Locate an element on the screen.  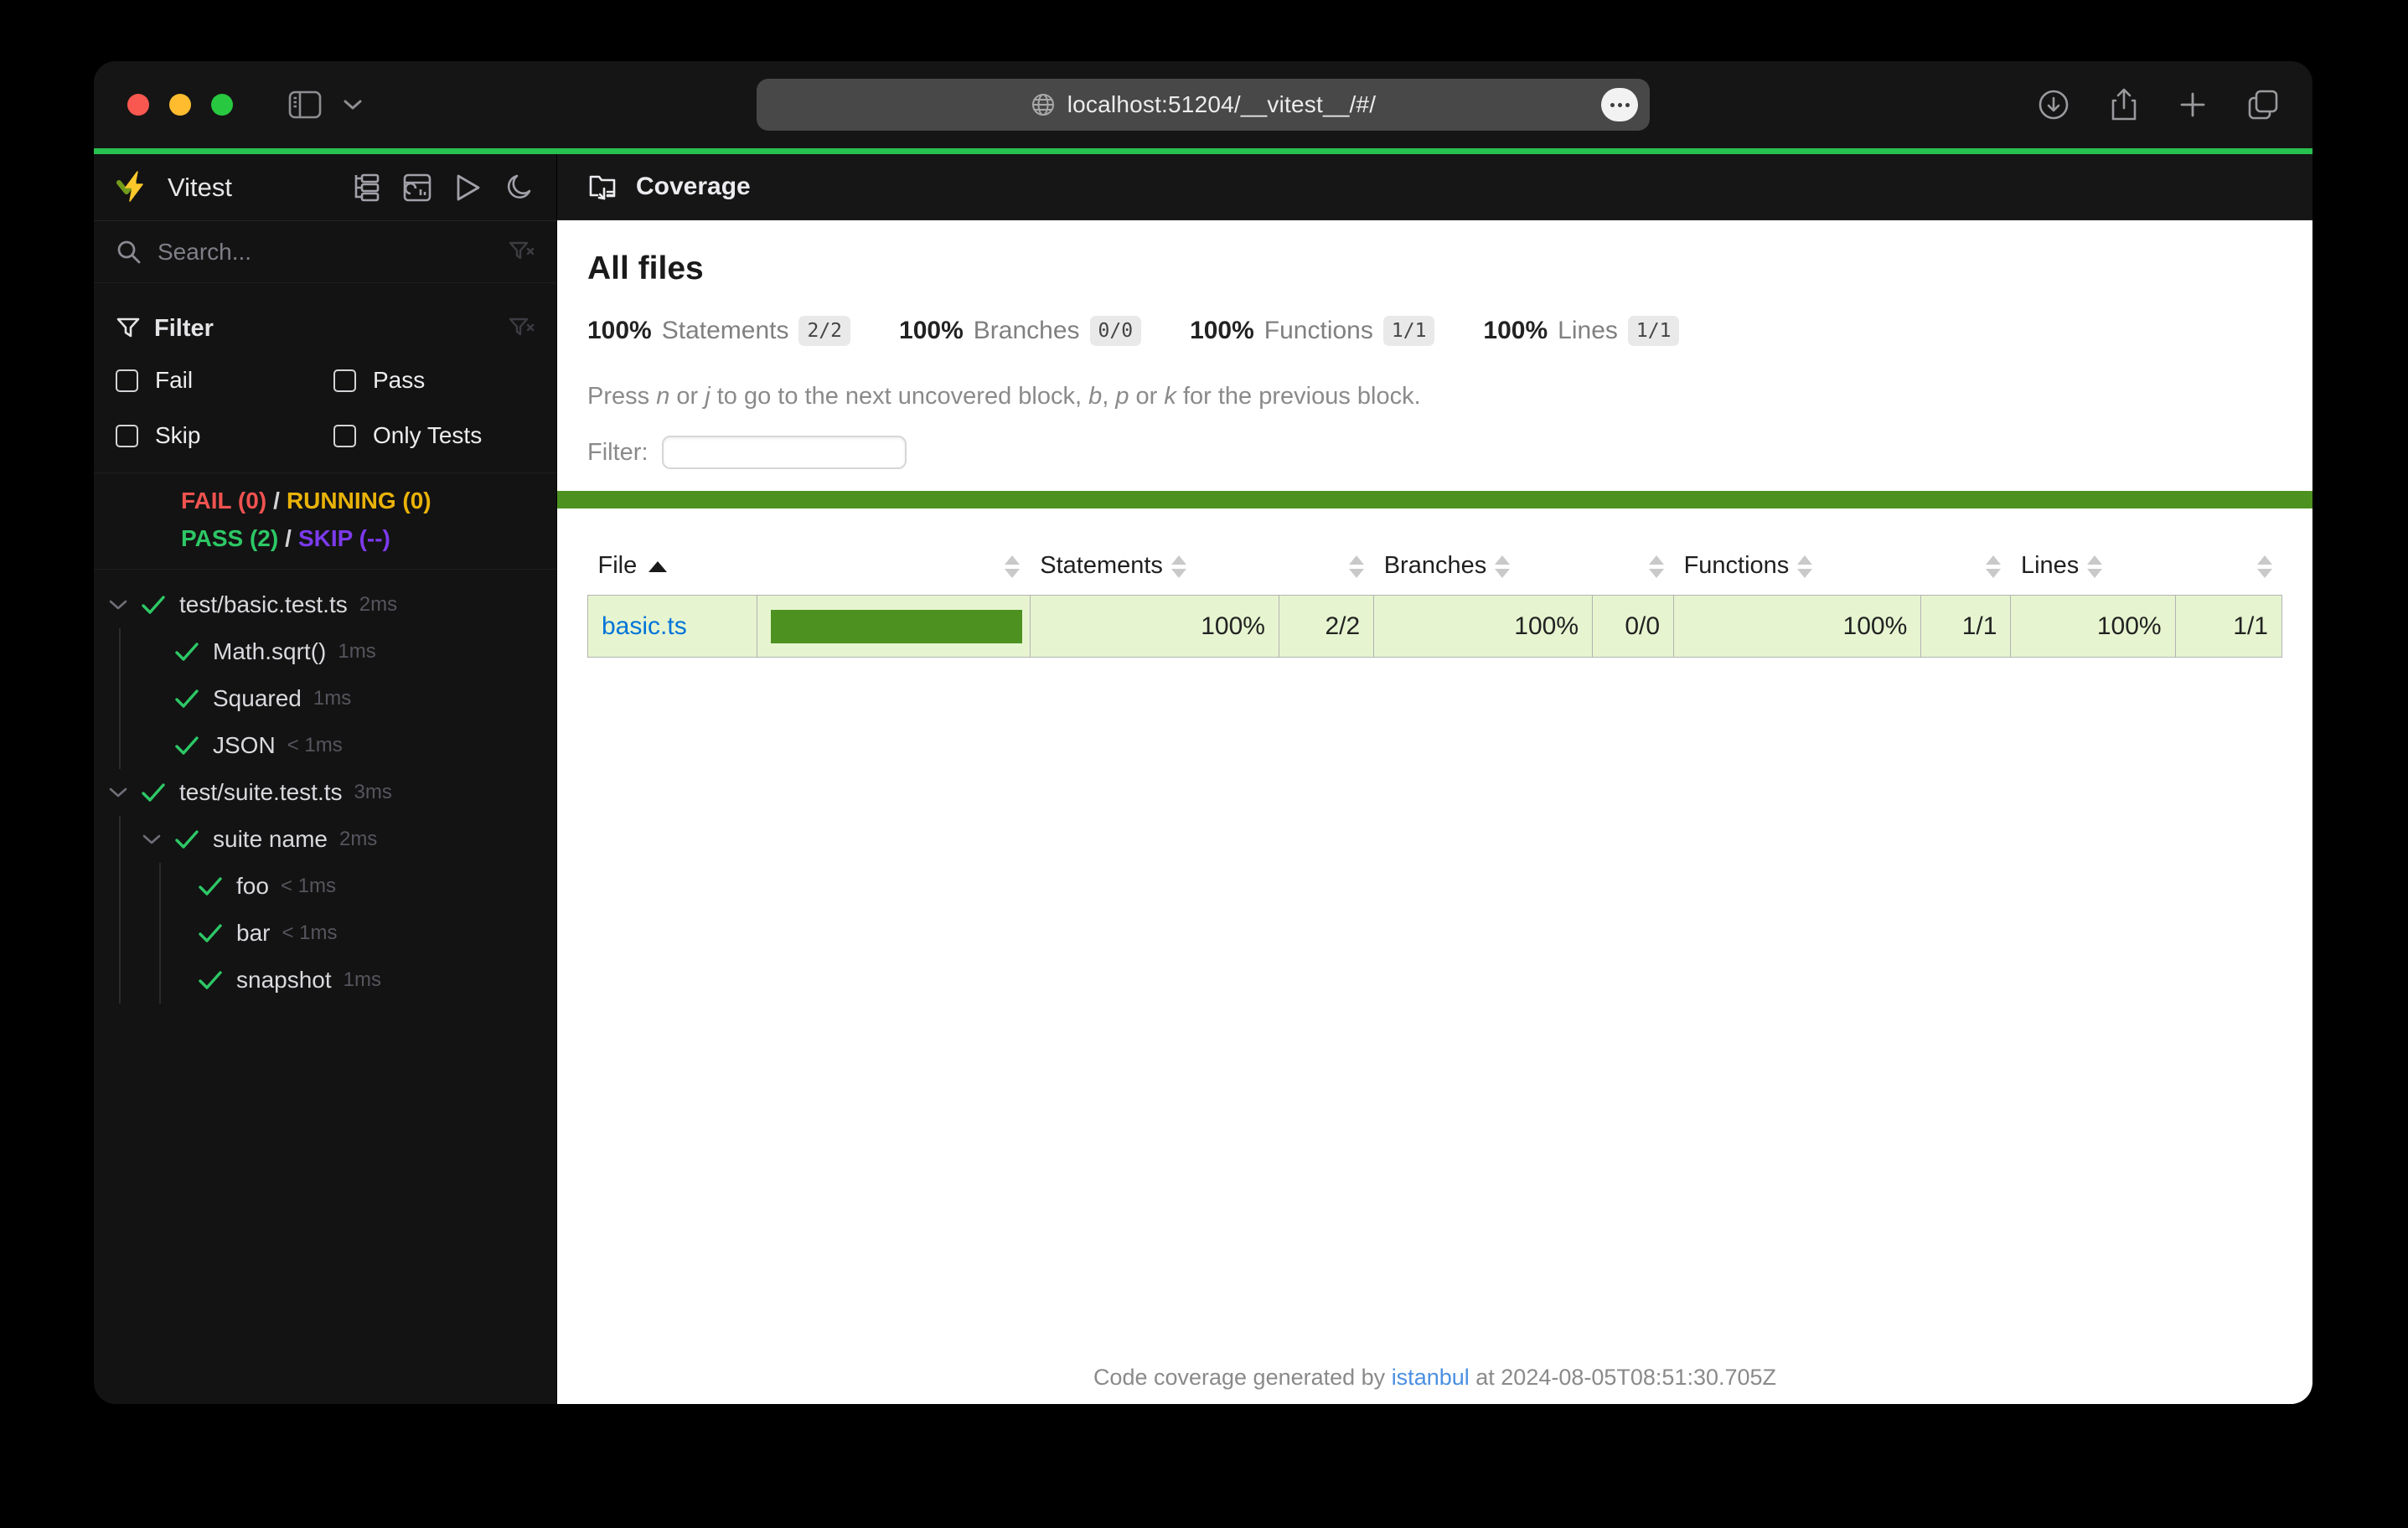
checkbox-only-tests-label: Only Tests is located at coordinates (428, 435).